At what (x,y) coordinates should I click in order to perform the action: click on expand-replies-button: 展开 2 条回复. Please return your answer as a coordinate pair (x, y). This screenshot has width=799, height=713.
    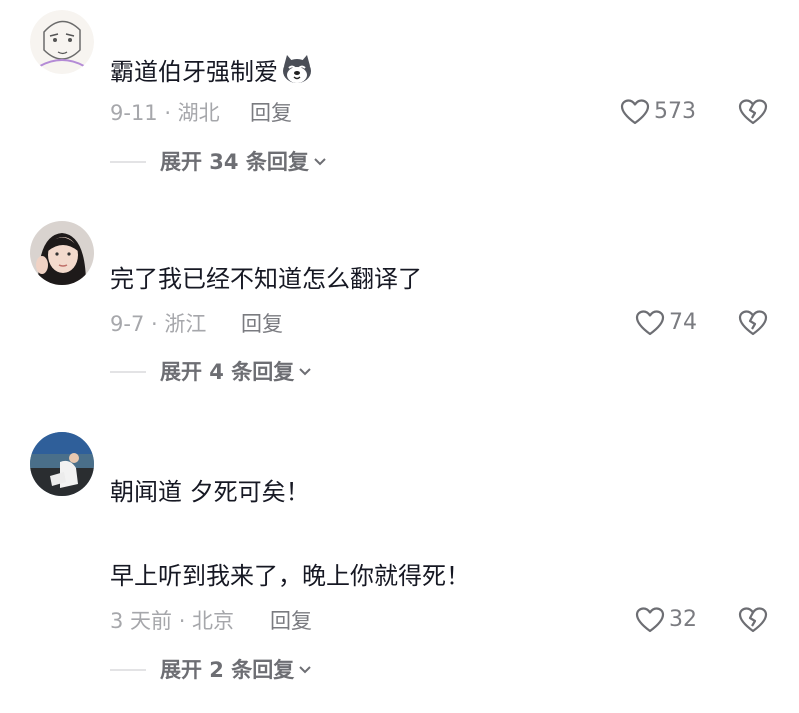
    Looking at the image, I should click on (211, 670).